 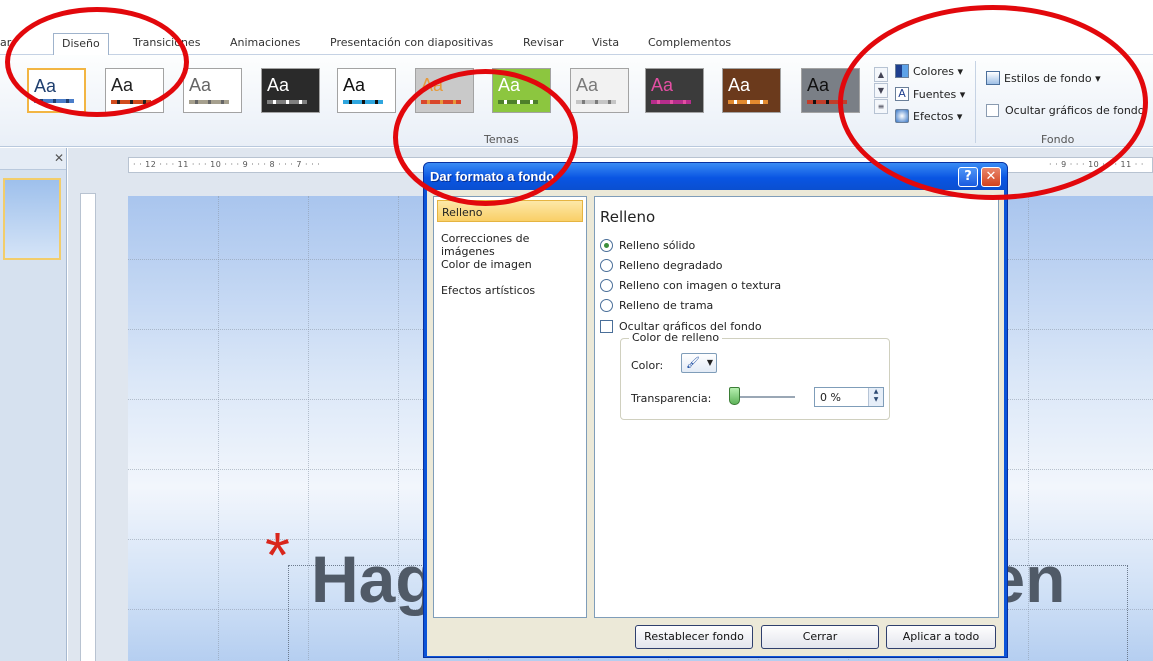 I want to click on slides-pane: ✕, so click(x=33, y=404).